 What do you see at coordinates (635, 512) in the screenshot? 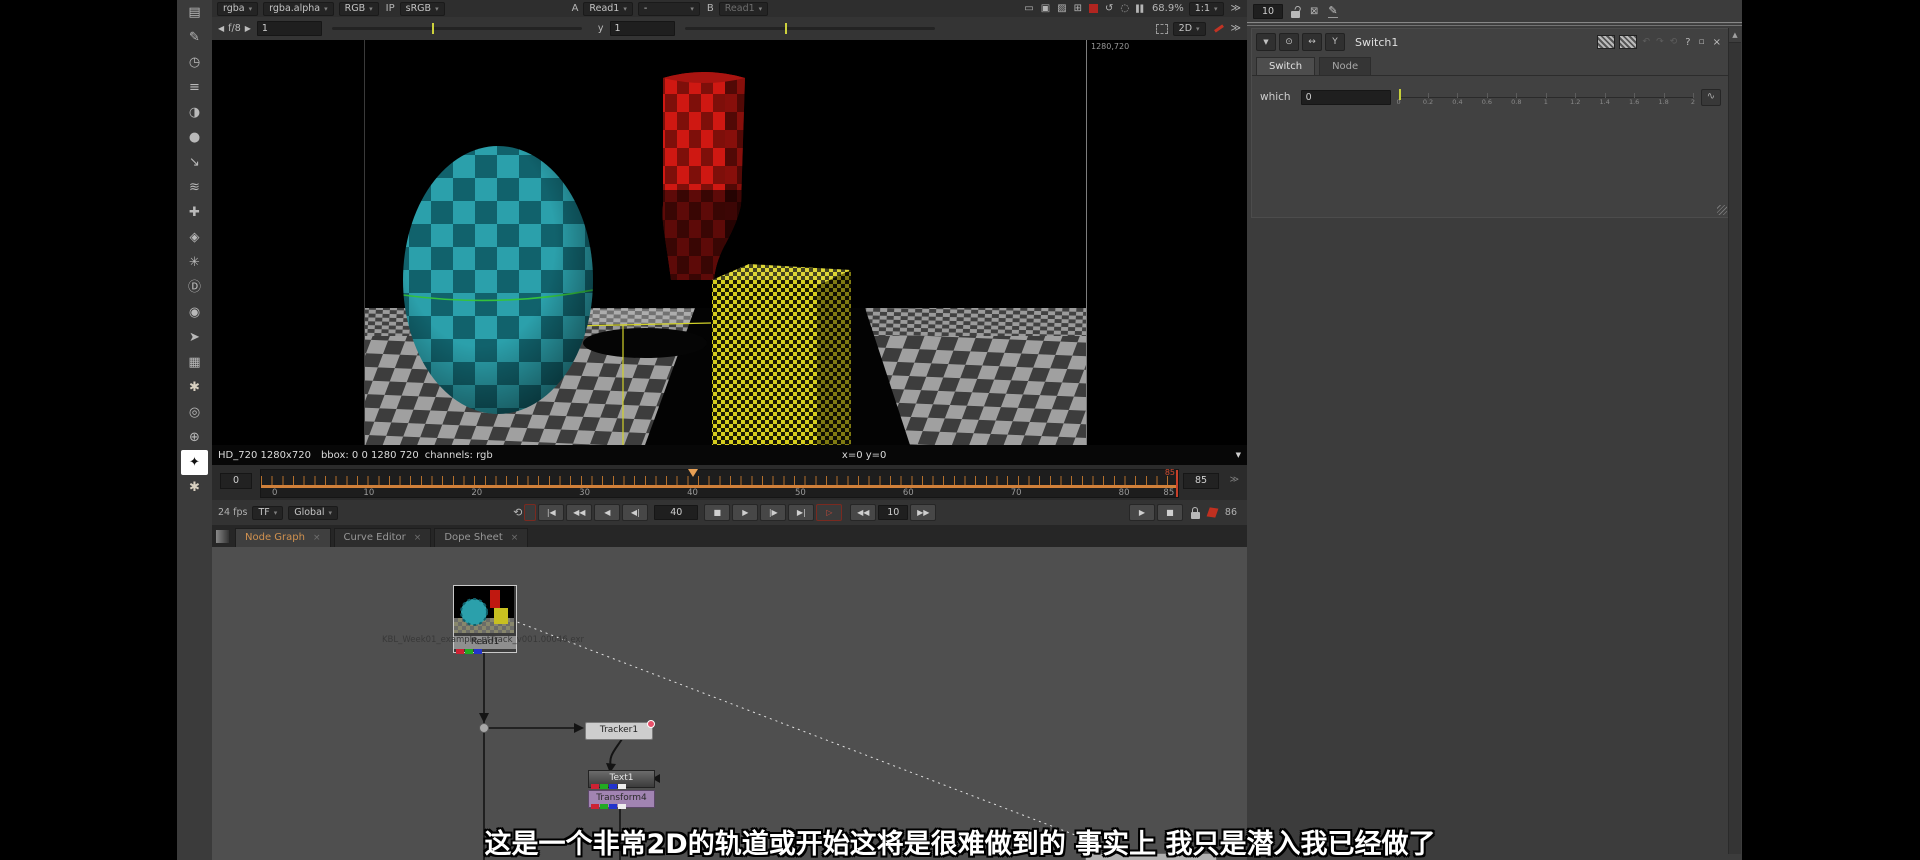
I see `step-back-button: ◀|` at bounding box center [635, 512].